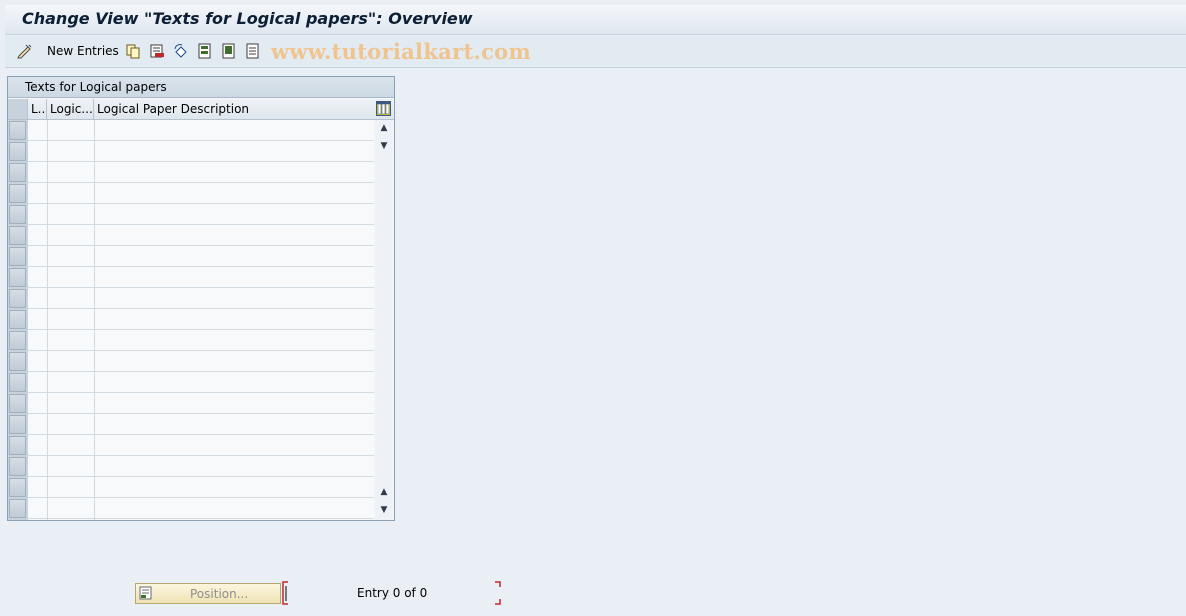 This screenshot has height=616, width=1186. Describe the element at coordinates (384, 128) in the screenshot. I see `scroll-up-icon: ▲` at that location.